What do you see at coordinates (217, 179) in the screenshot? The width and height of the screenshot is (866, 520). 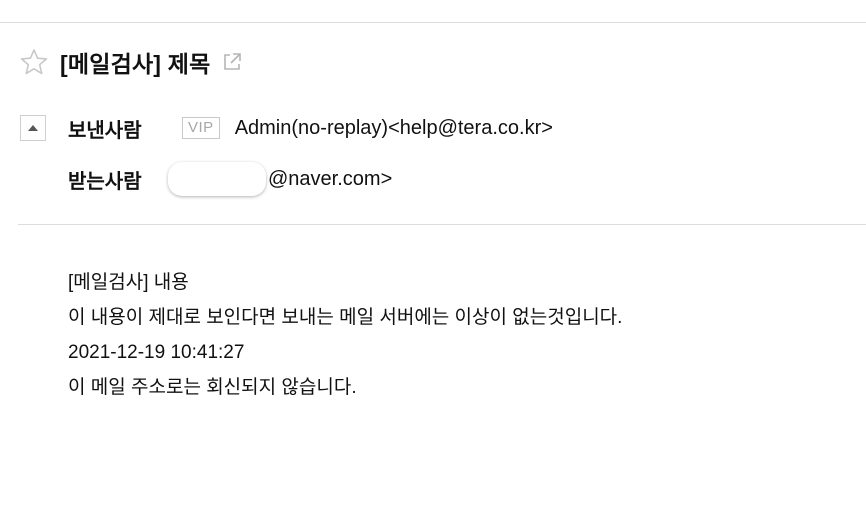 I see `recipient-name-chip` at bounding box center [217, 179].